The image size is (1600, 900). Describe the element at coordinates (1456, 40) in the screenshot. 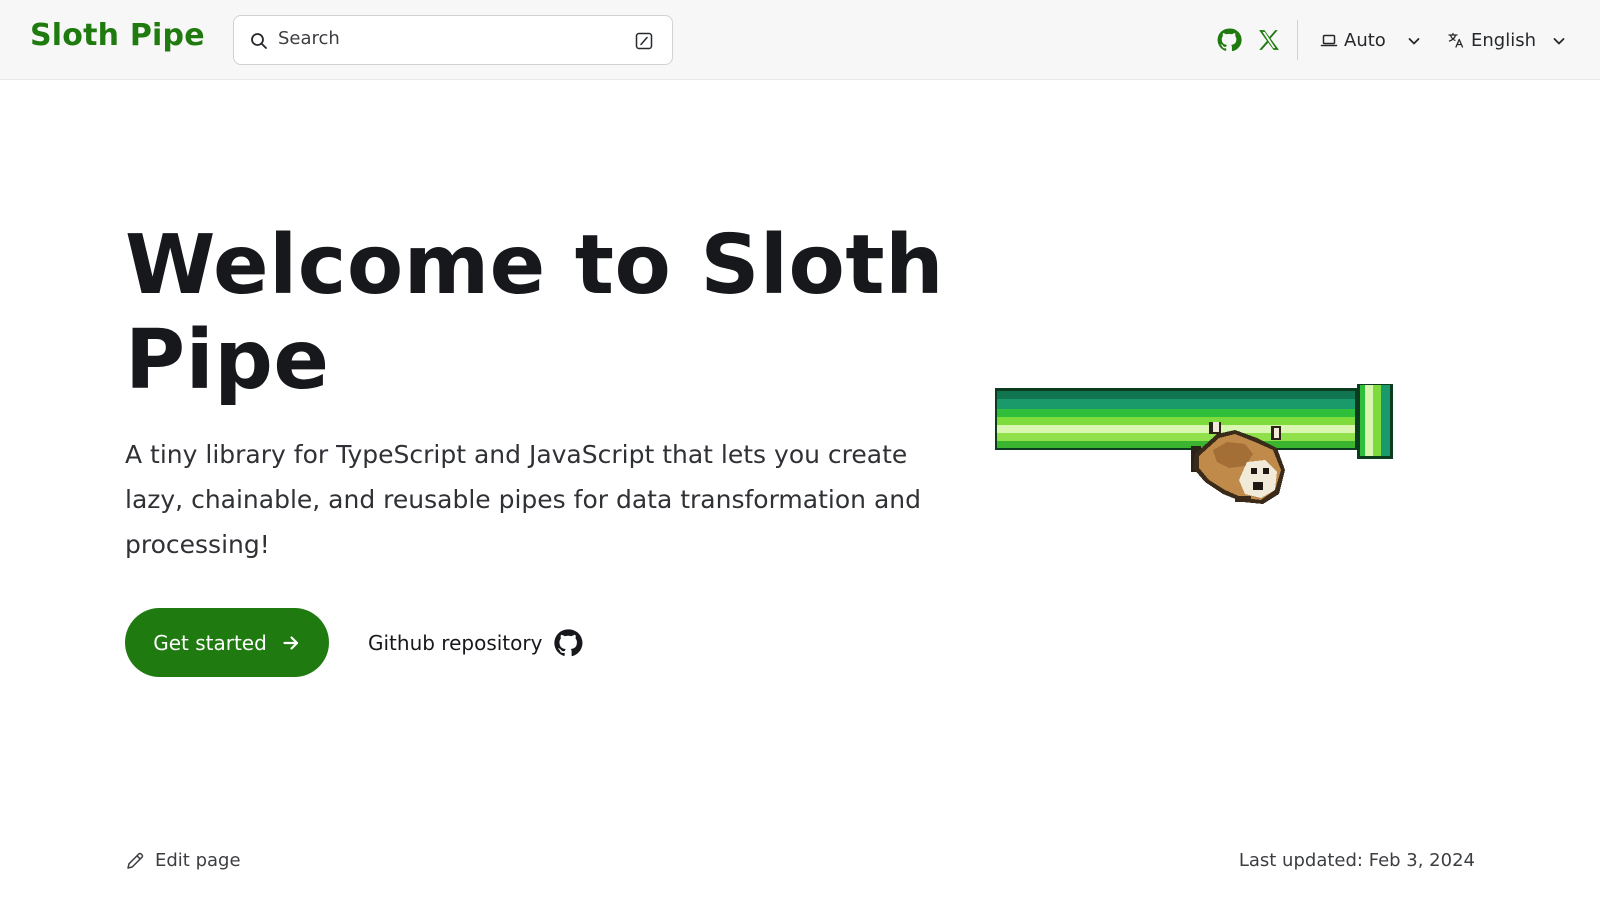

I see `translate-icon` at that location.